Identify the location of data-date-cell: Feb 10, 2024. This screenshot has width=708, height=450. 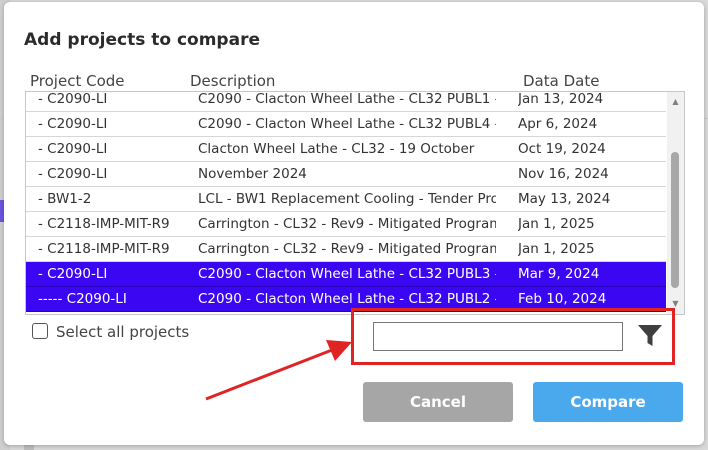
(562, 299).